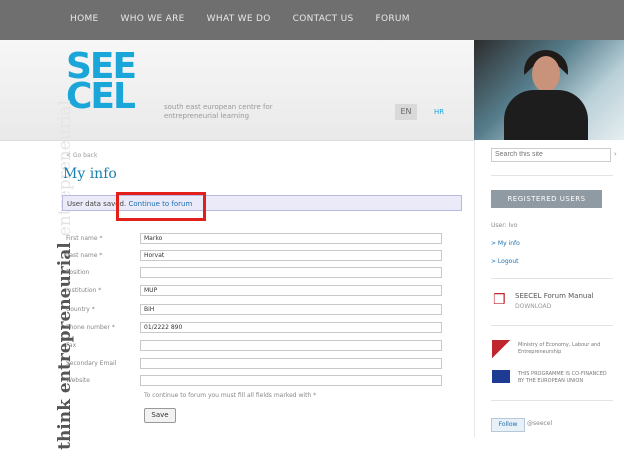 This screenshot has width=624, height=450. Describe the element at coordinates (160, 415) in the screenshot. I see `save-button: Save` at that location.